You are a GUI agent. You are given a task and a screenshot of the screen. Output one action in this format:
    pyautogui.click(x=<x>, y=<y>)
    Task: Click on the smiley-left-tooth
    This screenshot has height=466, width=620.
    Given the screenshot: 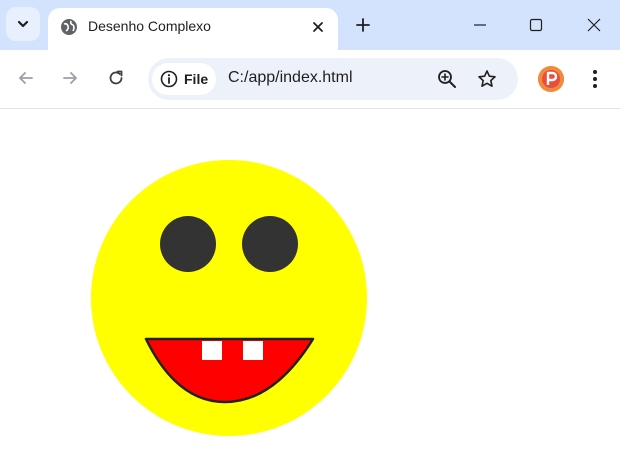 What is the action you would take?
    pyautogui.click(x=212, y=350)
    